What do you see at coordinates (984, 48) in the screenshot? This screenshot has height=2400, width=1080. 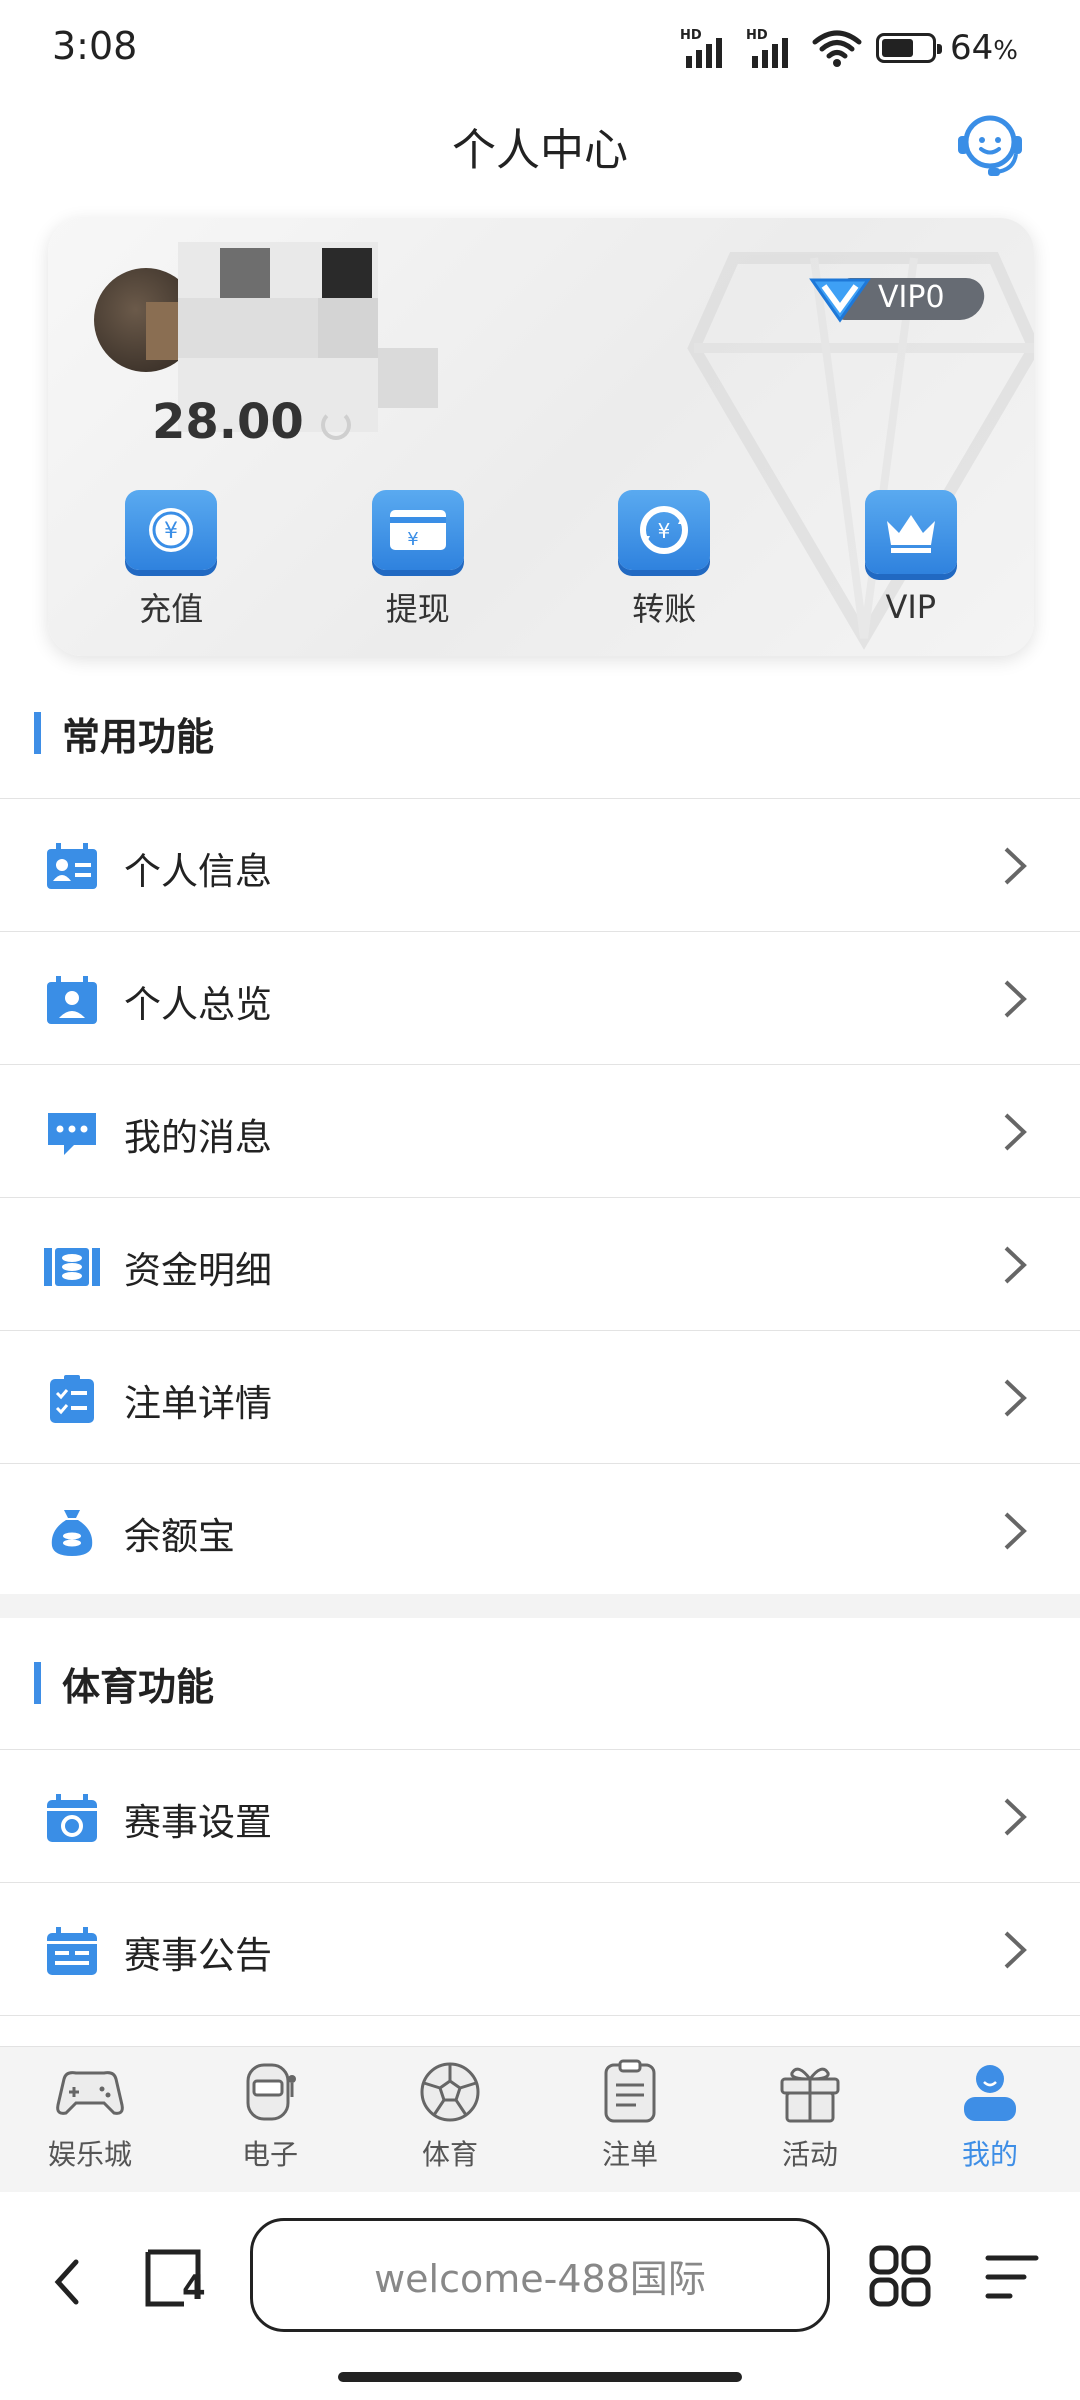 I see `battery-percent: 64%` at bounding box center [984, 48].